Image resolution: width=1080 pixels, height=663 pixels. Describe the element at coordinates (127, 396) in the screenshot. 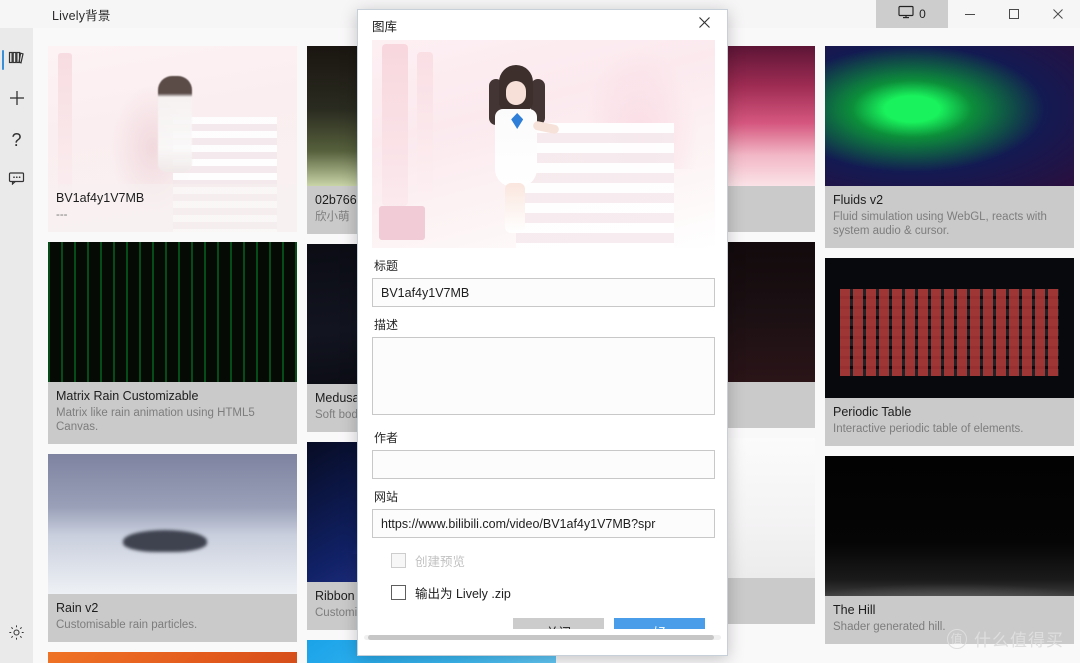

I see `wallpaper-card-title: Matrix Rain Customizable` at that location.